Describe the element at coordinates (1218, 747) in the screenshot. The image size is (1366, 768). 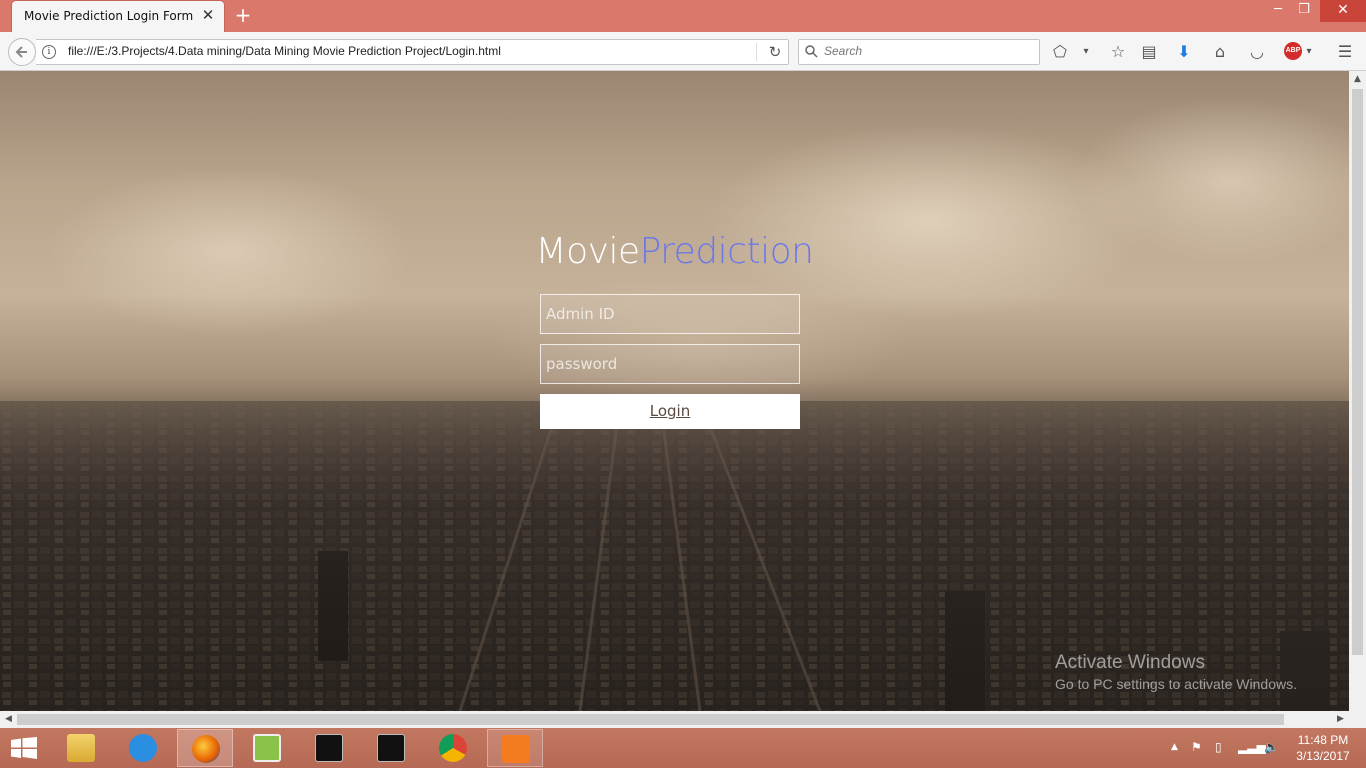
I see `battery-icon: ▯` at that location.